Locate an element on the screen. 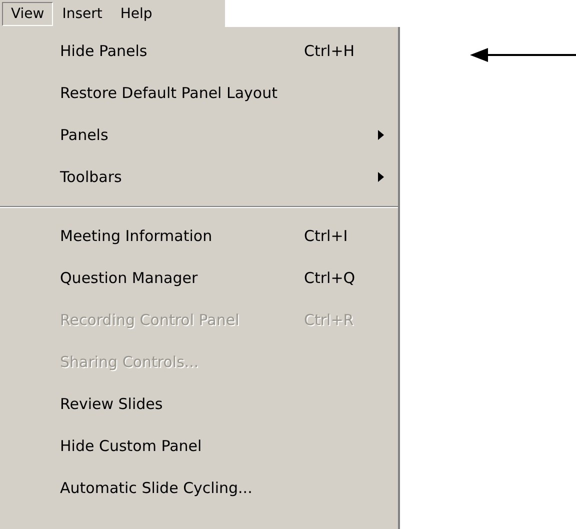 This screenshot has height=529, width=576. menu-item: Meeting Information Ctrl+I is located at coordinates (199, 236).